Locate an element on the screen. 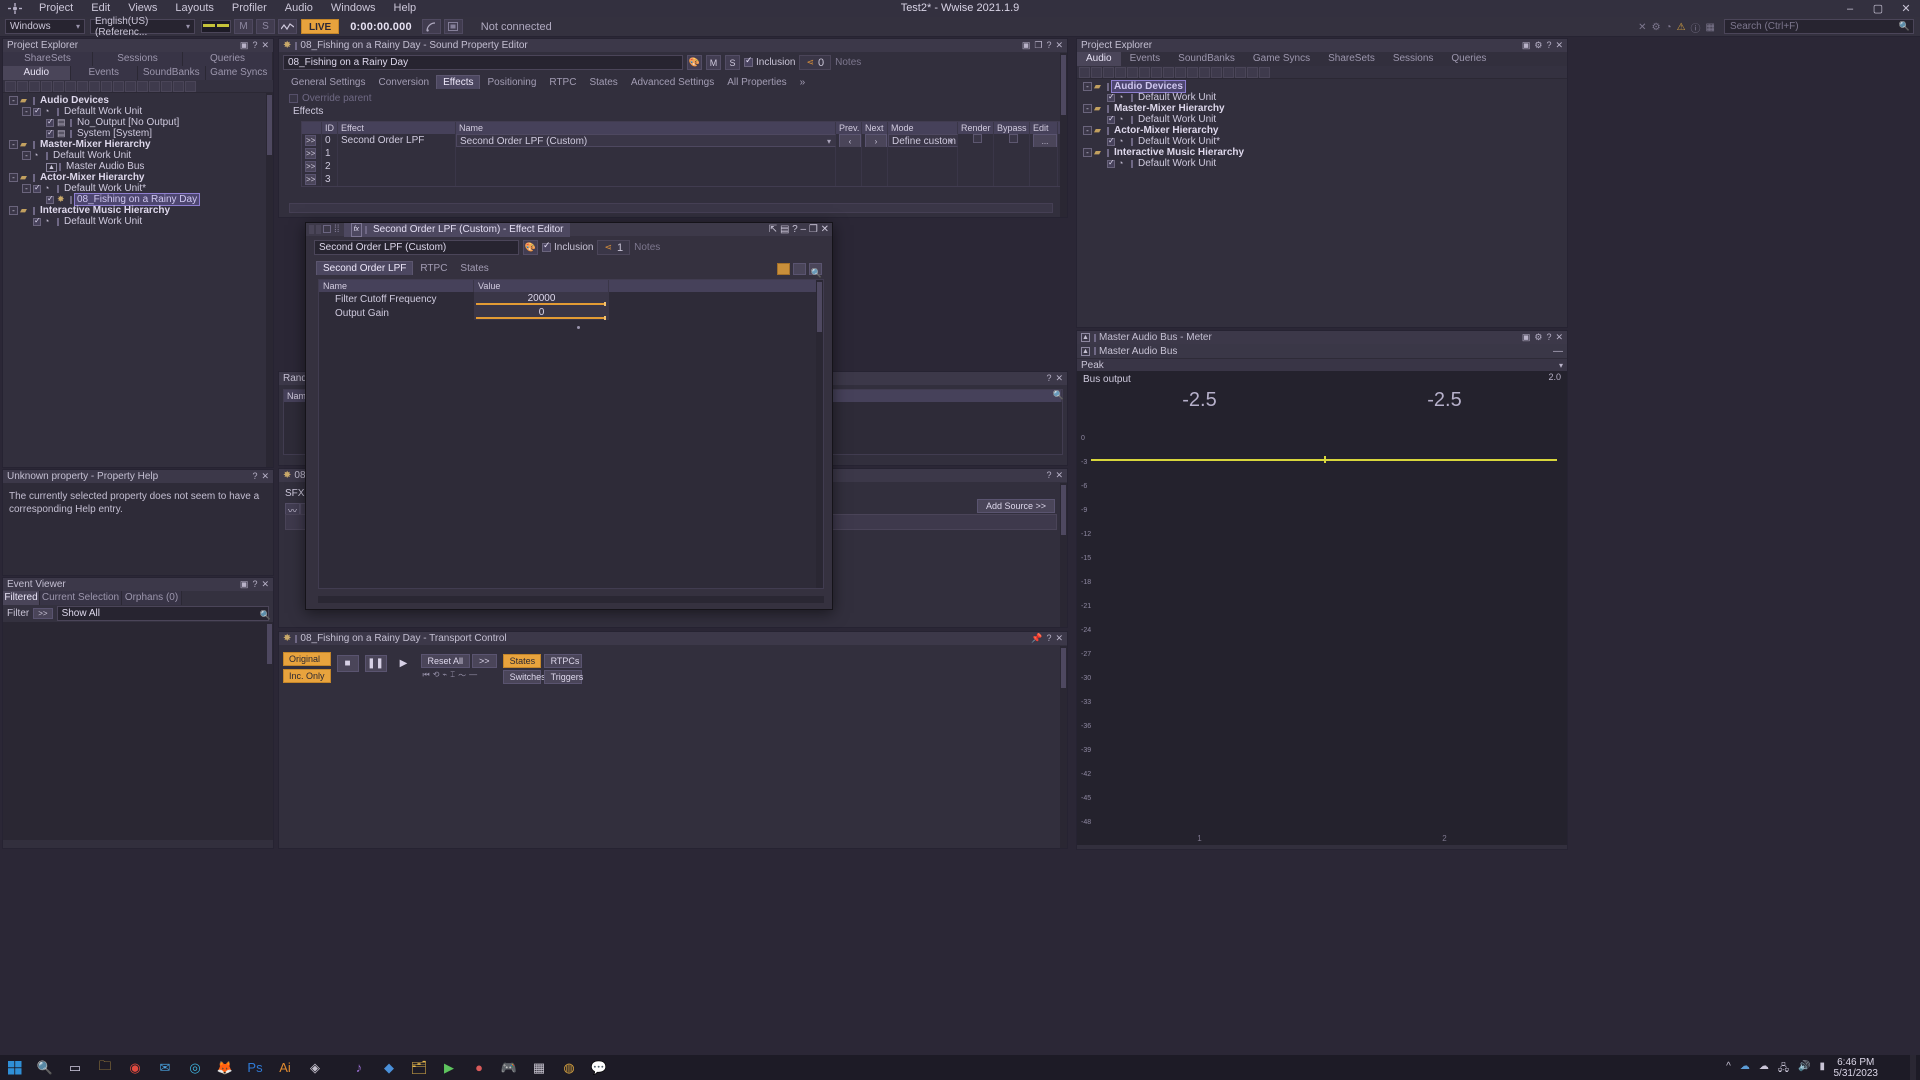  triggers-button: Triggers is located at coordinates (563, 677).